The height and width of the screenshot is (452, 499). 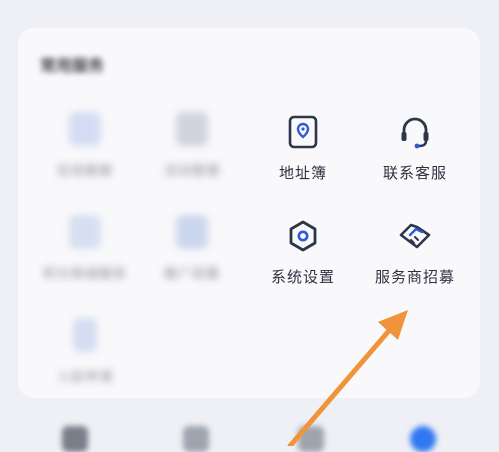 I want to click on service-label: 在线客服, so click(x=84, y=171).